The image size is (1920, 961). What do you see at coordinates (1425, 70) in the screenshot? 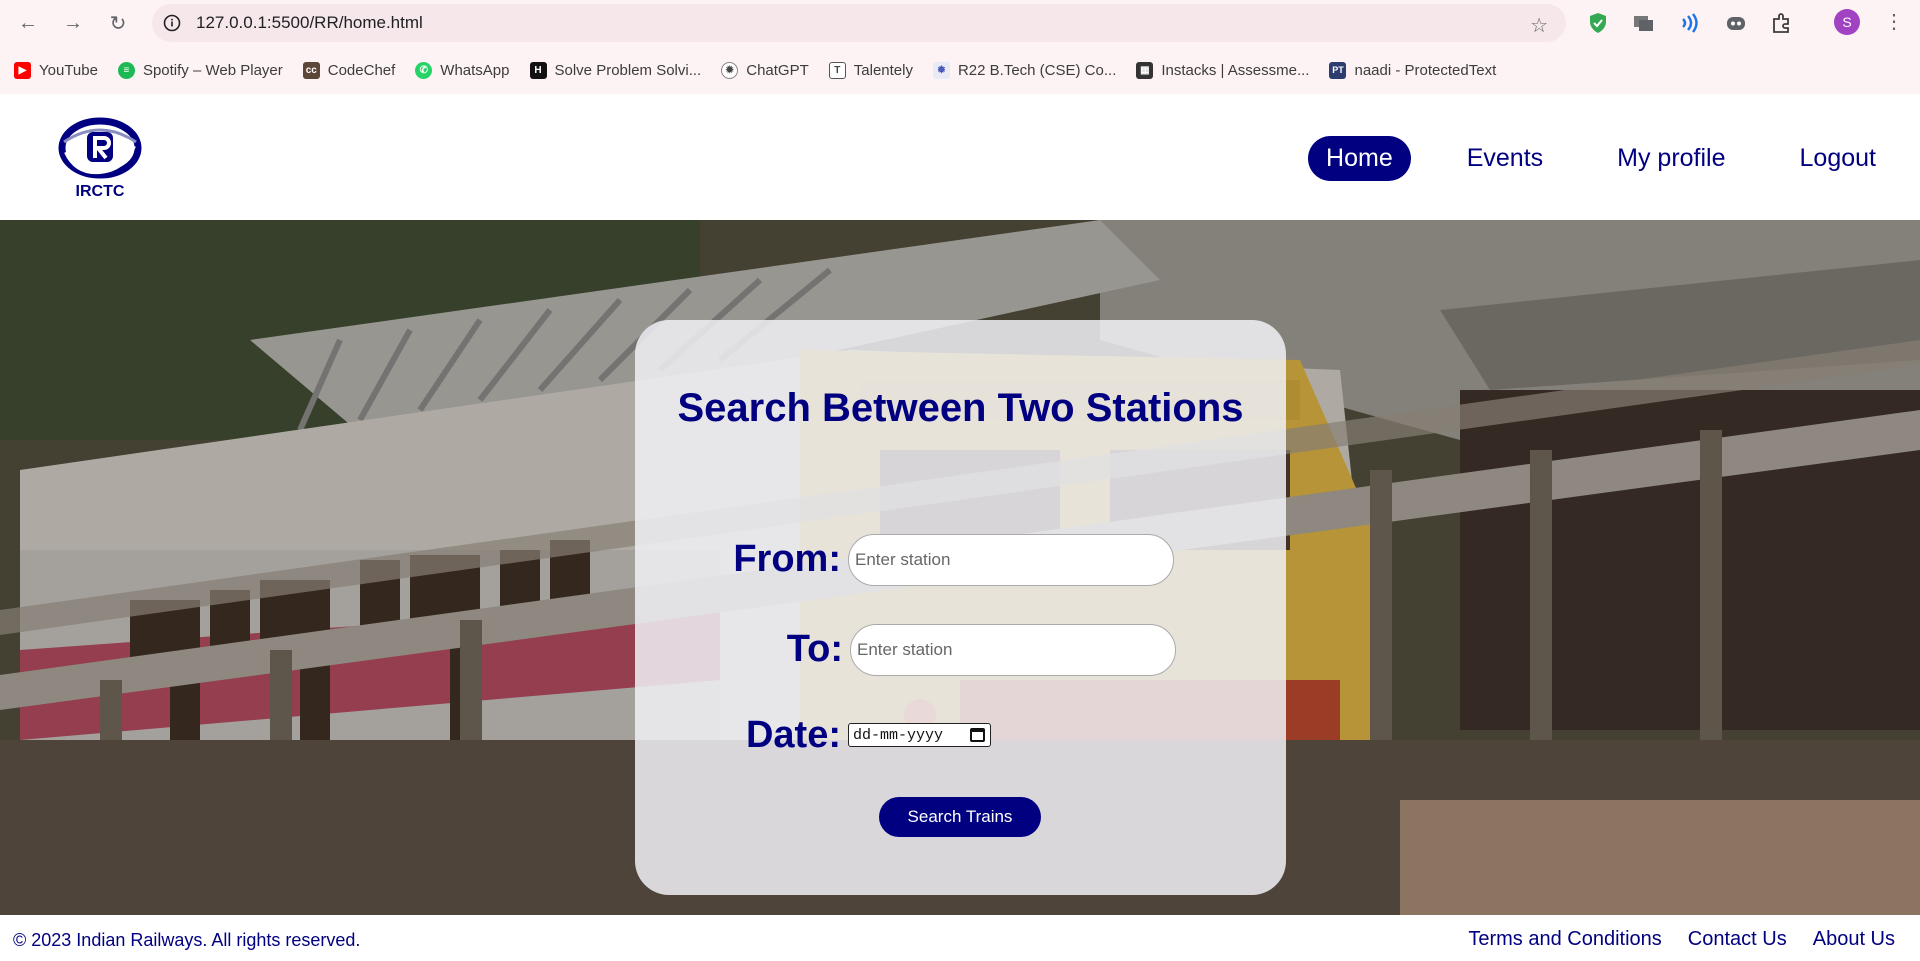
I see `bookmark-label: naadi - ProtectedText` at bounding box center [1425, 70].